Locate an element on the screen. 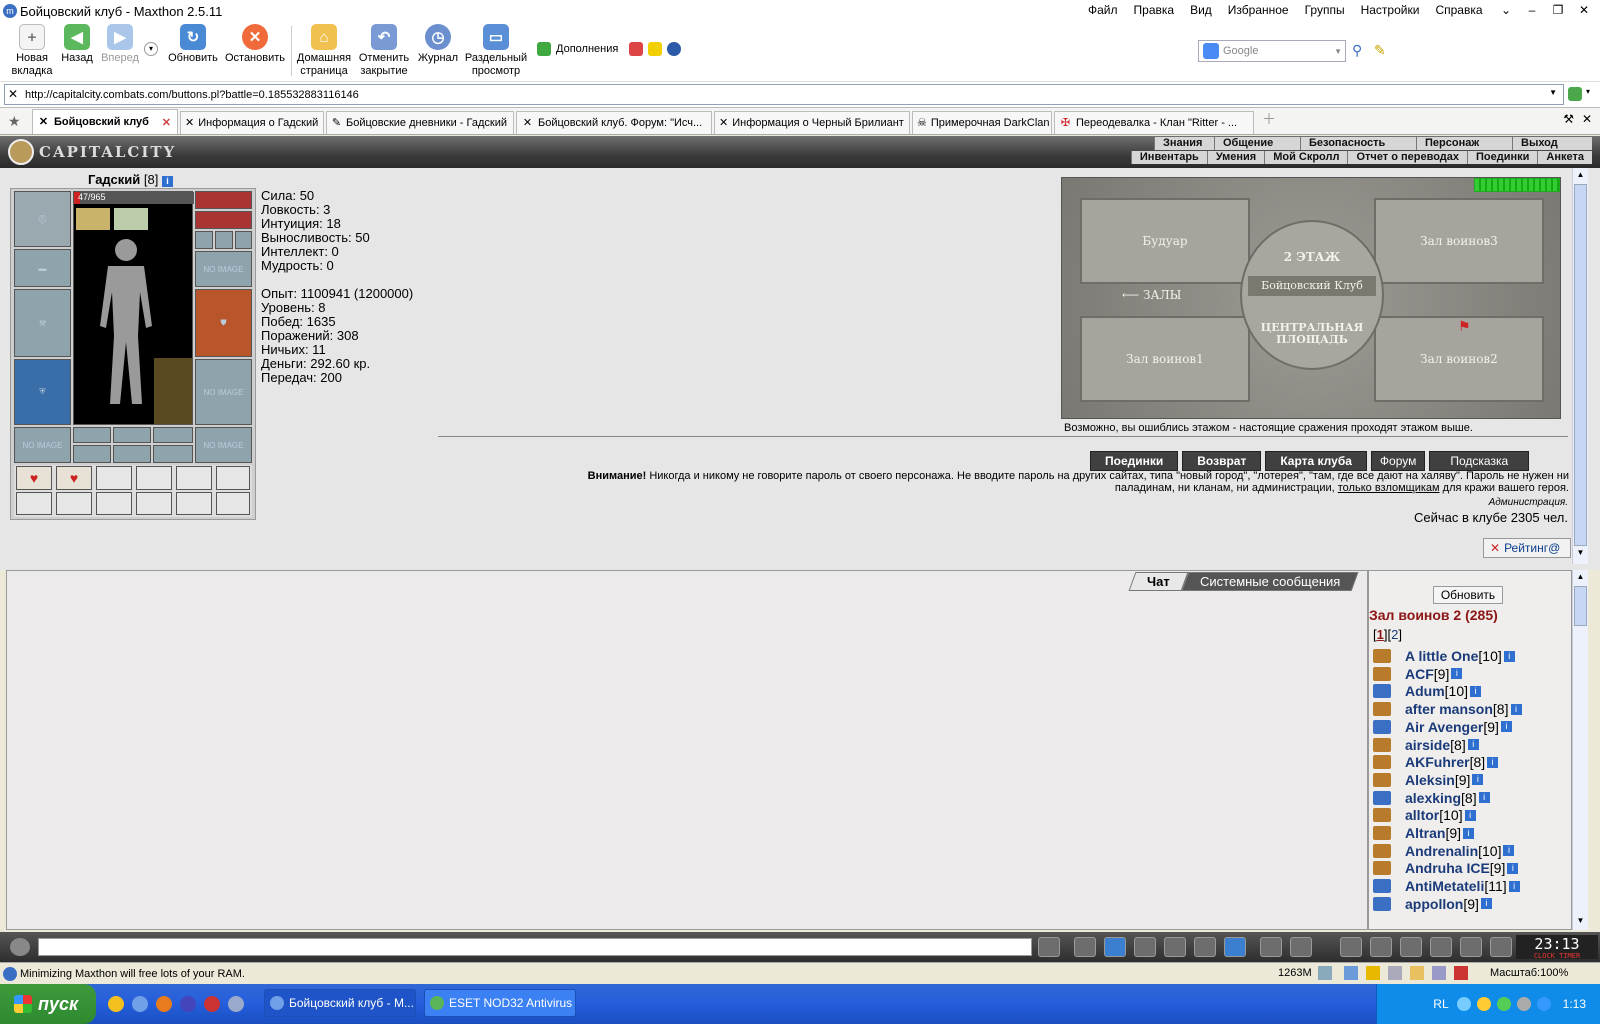  user-row: Andruha ICE [9] i is located at coordinates (1446, 868).